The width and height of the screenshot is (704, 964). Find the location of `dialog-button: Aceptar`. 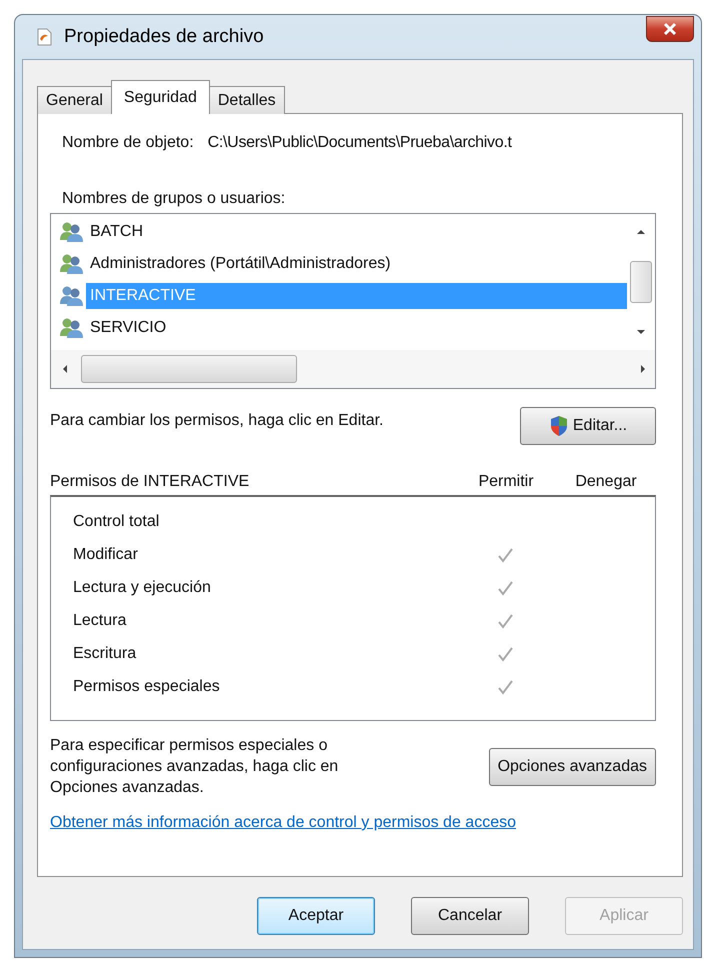

dialog-button: Aceptar is located at coordinates (316, 916).